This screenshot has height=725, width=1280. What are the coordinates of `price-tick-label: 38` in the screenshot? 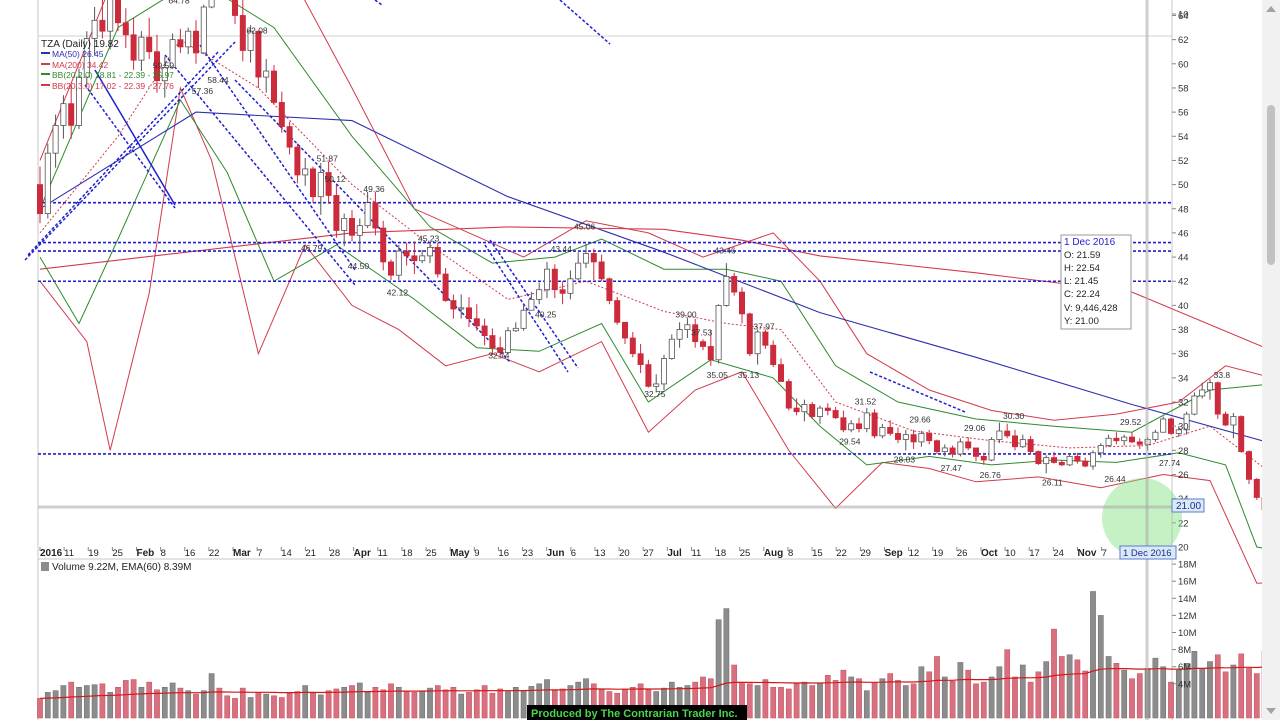 It's located at (1183, 330).